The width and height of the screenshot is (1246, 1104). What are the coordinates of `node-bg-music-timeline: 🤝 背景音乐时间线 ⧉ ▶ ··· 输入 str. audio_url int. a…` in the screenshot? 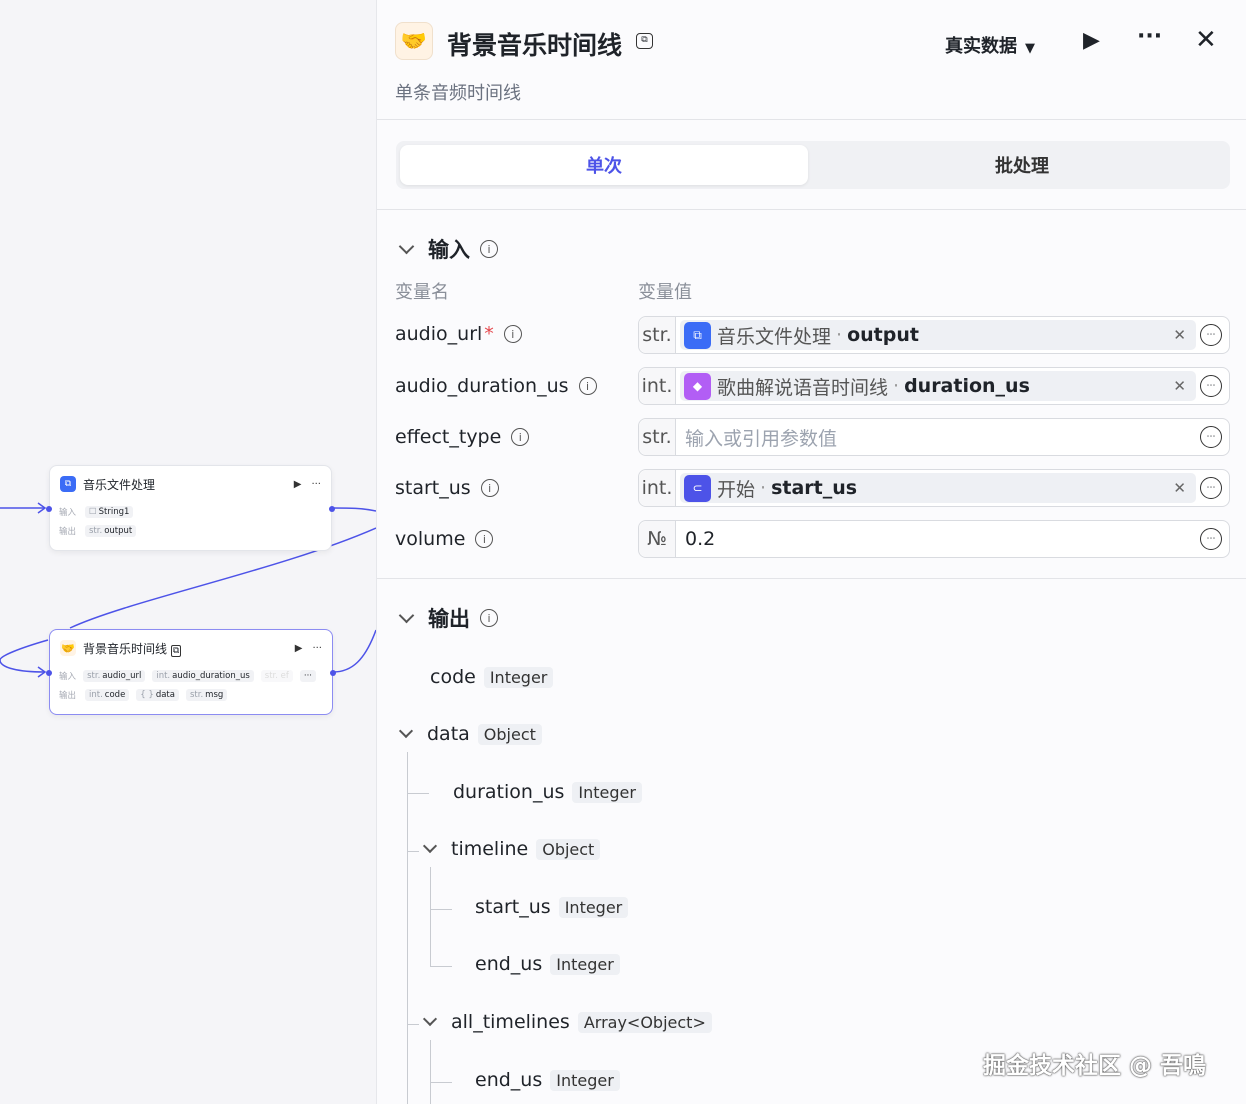 It's located at (191, 672).